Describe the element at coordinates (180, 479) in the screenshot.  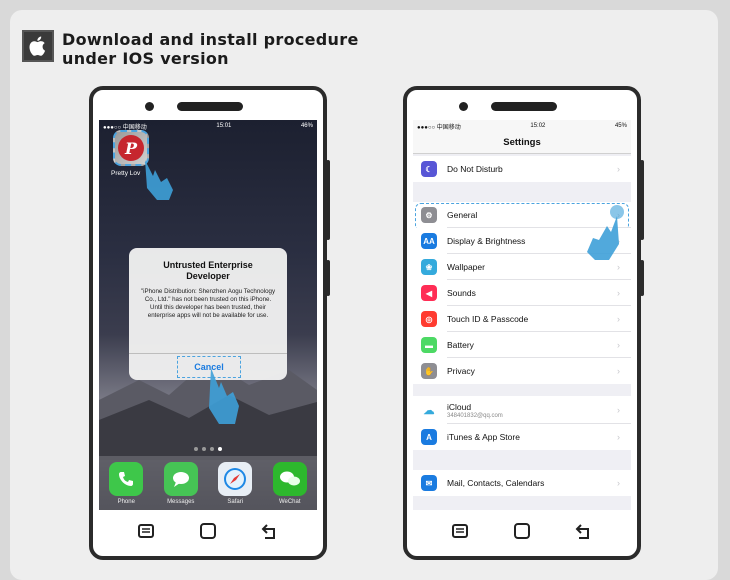
I see `messages-icon` at that location.